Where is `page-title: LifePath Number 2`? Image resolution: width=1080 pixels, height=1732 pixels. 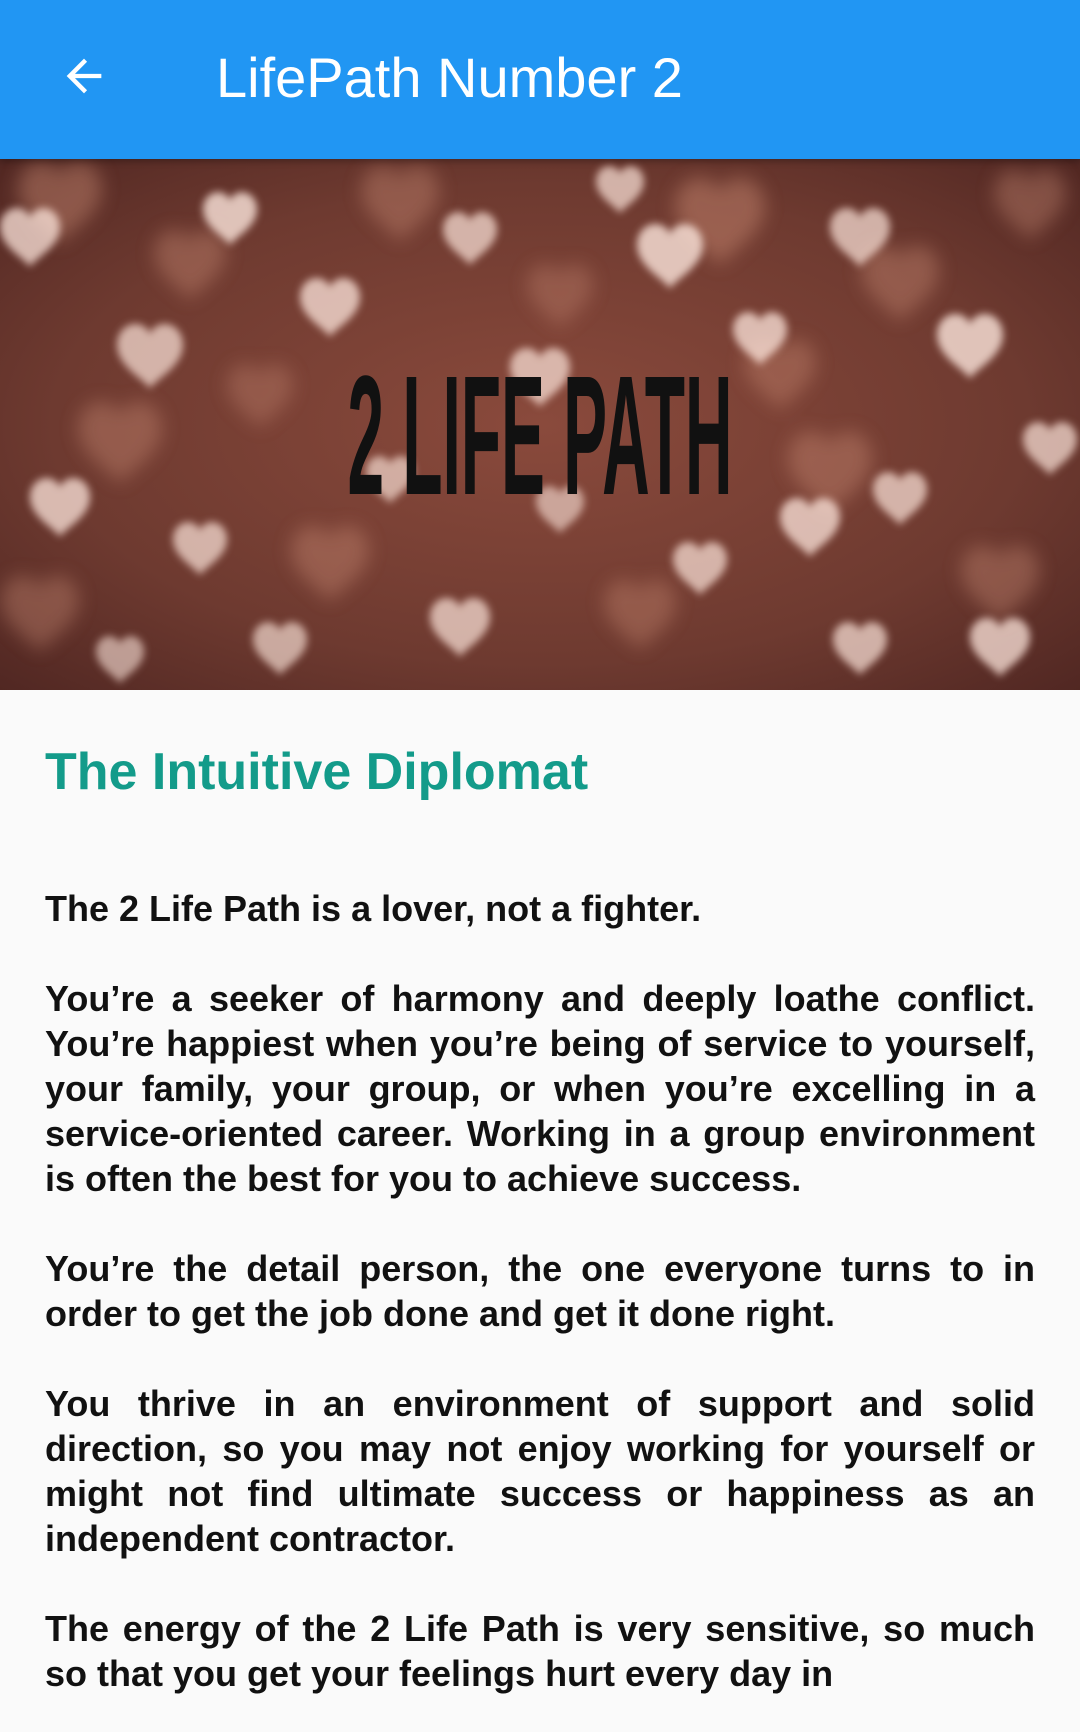
page-title: LifePath Number 2 is located at coordinates (449, 77).